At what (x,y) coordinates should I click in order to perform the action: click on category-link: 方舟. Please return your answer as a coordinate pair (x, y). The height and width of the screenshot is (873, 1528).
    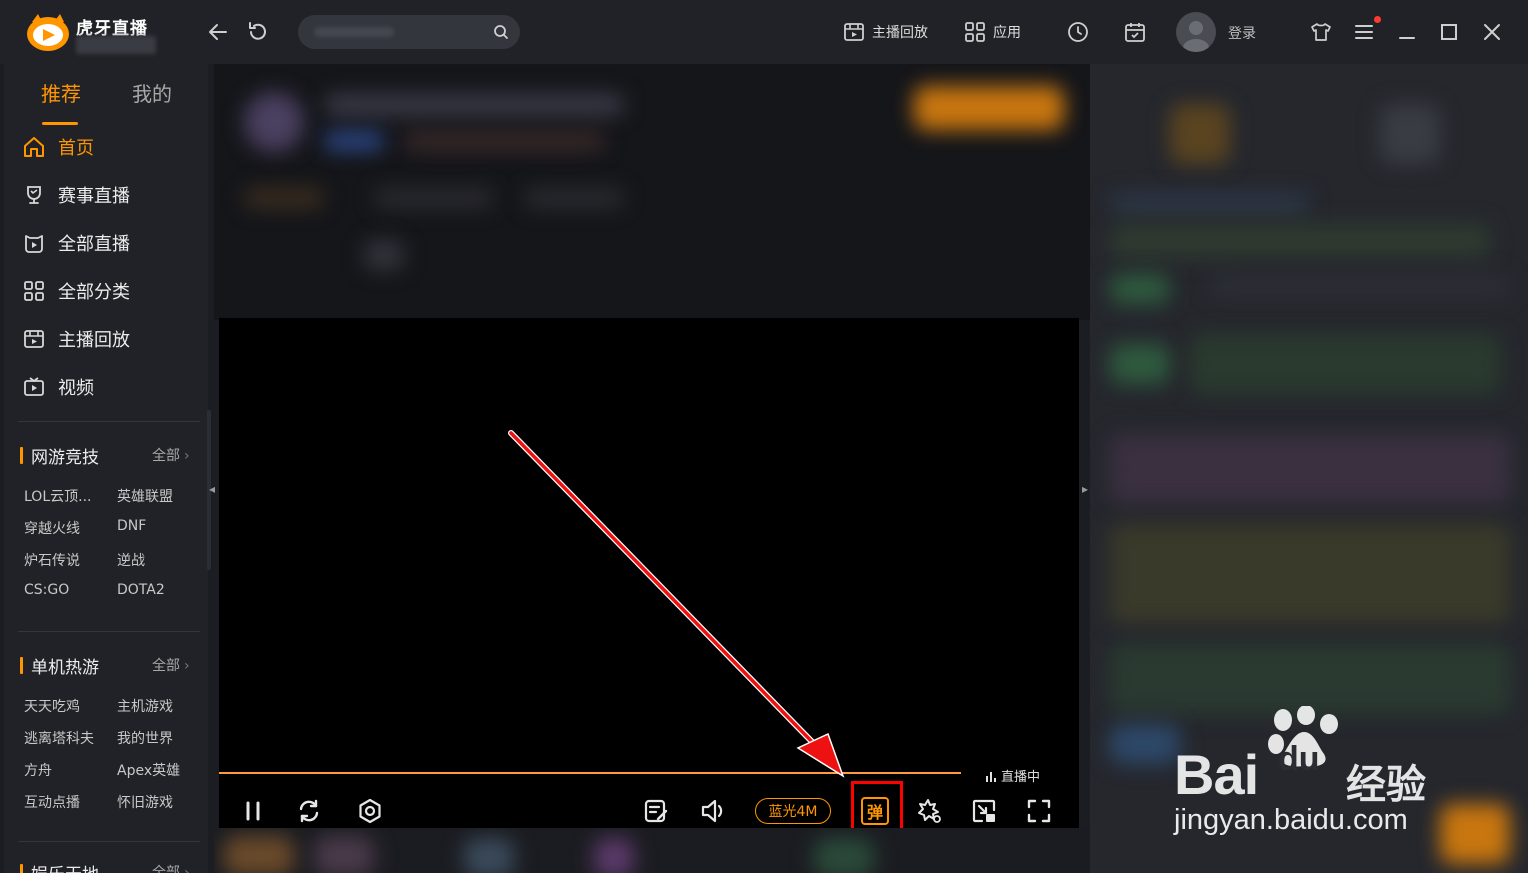
    Looking at the image, I should click on (38, 770).